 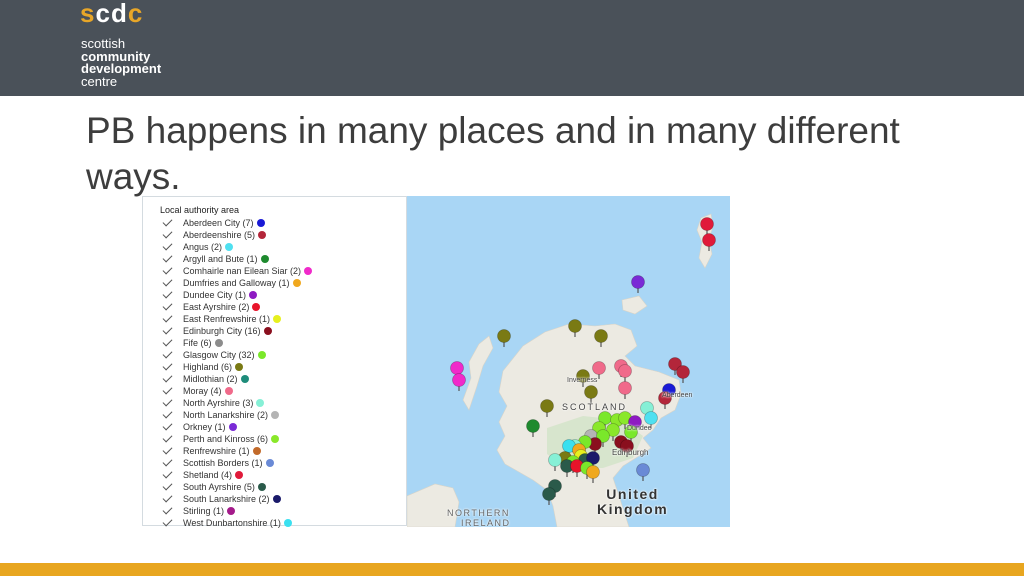 I want to click on legend-item-label: East Ayrshire (2), so click(x=216, y=307).